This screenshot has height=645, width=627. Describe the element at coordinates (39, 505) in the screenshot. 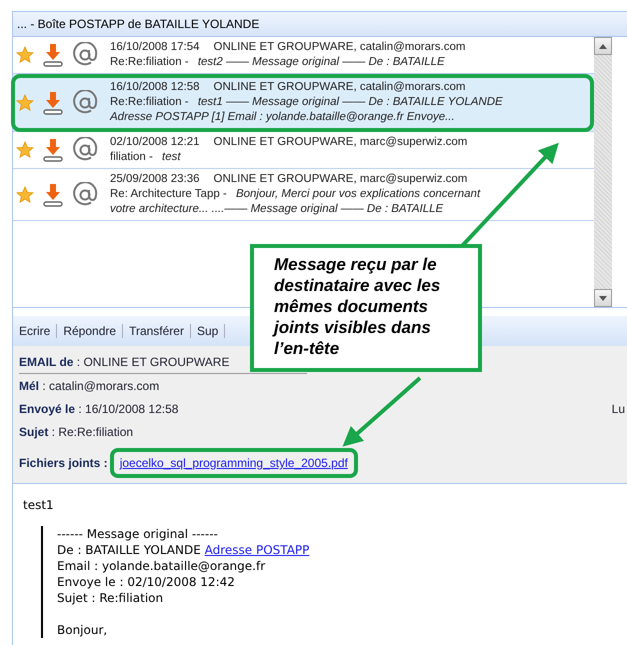

I see `body-text: test1` at that location.